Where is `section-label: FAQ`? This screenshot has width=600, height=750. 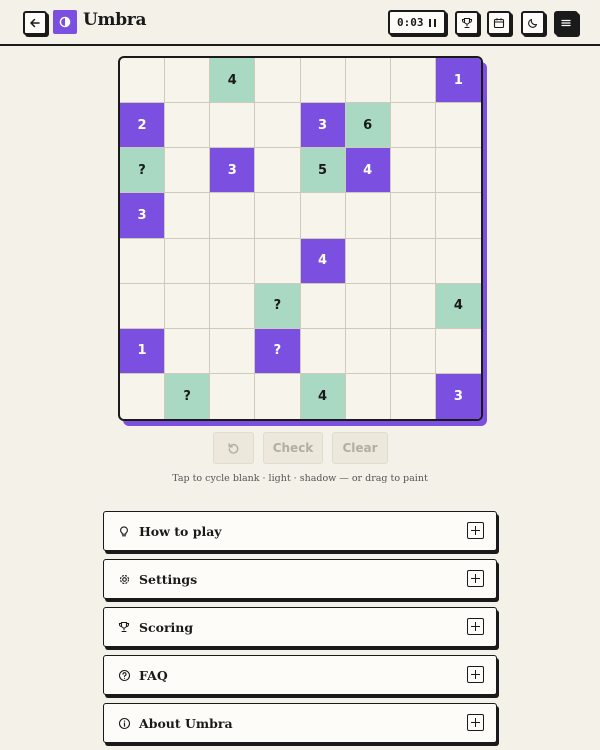
section-label: FAQ is located at coordinates (153, 675).